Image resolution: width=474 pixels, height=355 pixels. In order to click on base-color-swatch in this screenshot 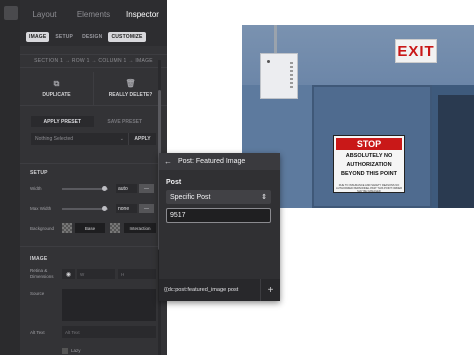, I will do `click(67, 228)`.